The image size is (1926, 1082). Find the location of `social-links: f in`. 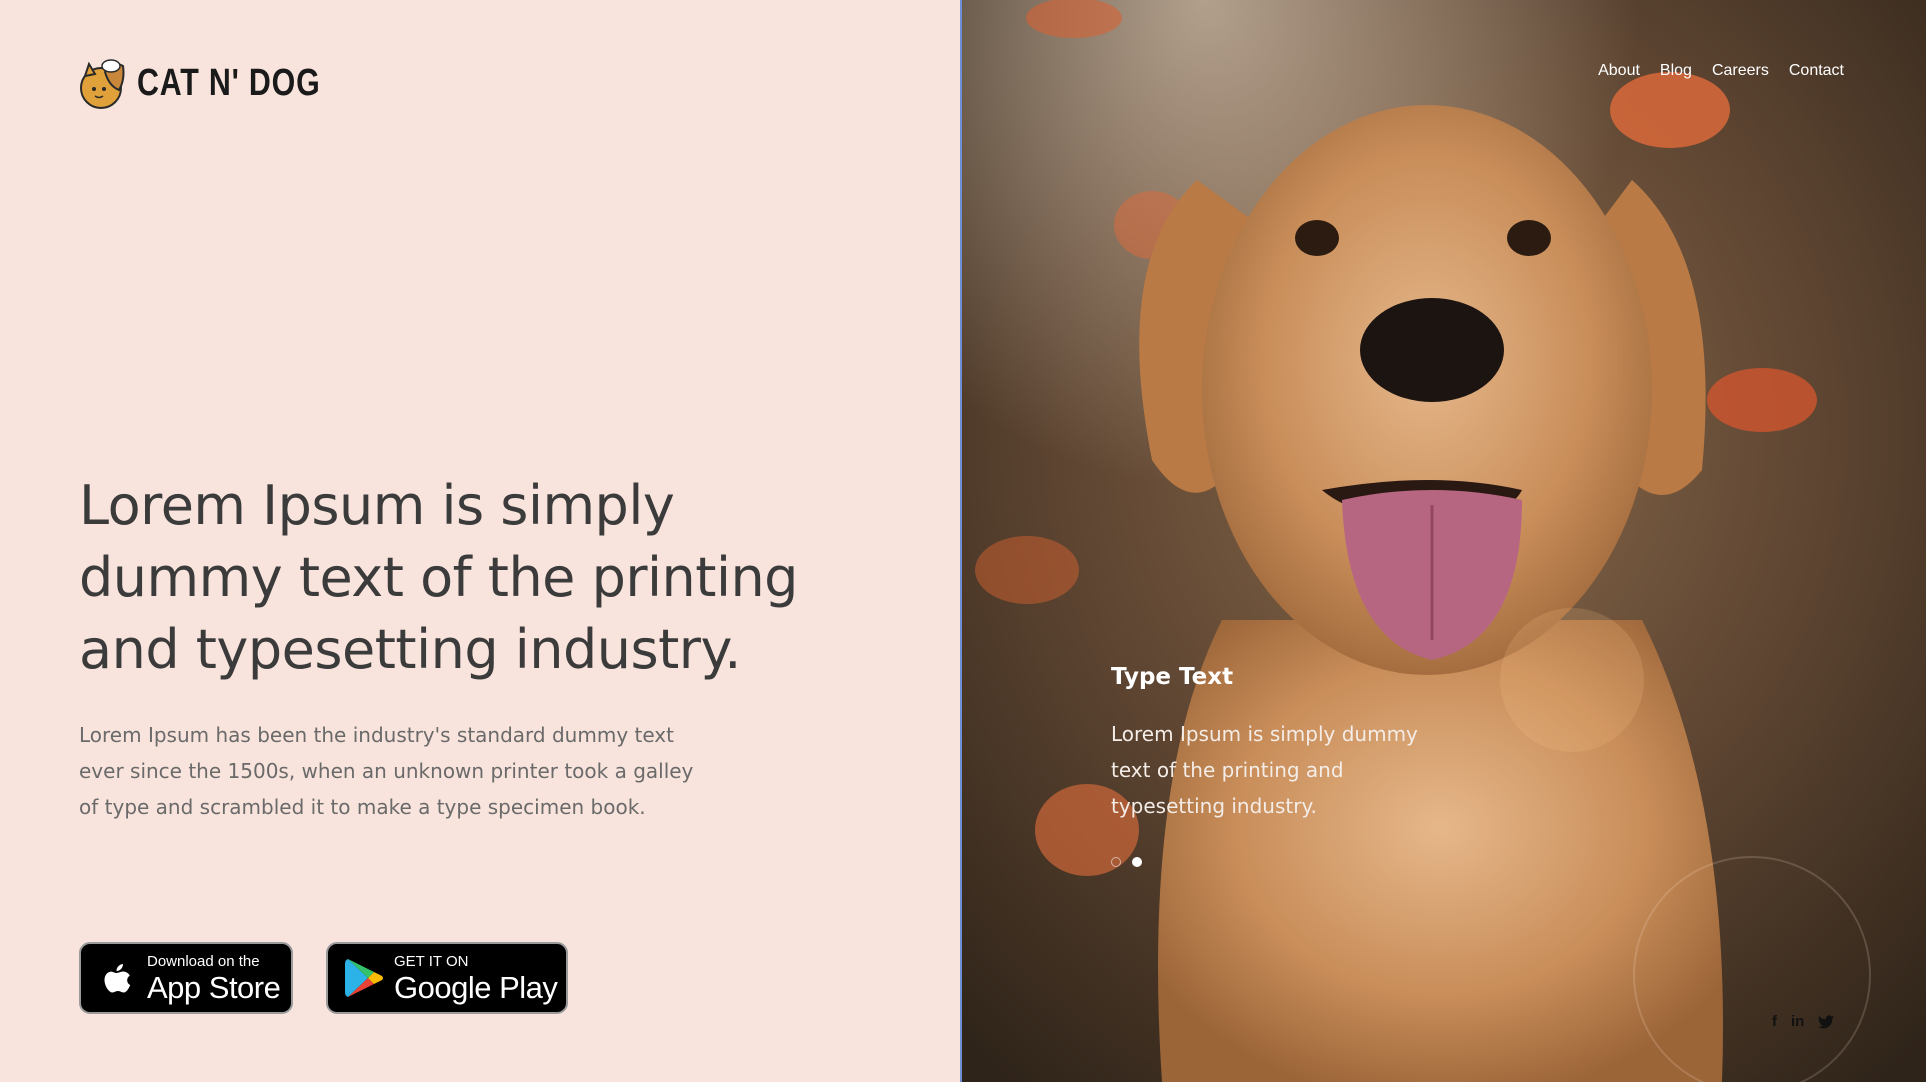

social-links: f in is located at coordinates (1803, 1021).